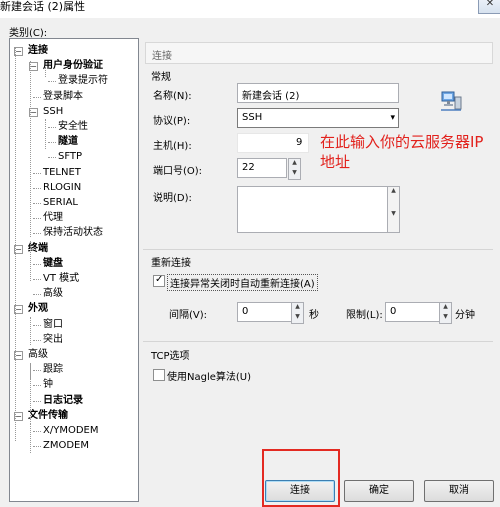 The image size is (500, 507). I want to click on tcp-divider, so click(318, 341).